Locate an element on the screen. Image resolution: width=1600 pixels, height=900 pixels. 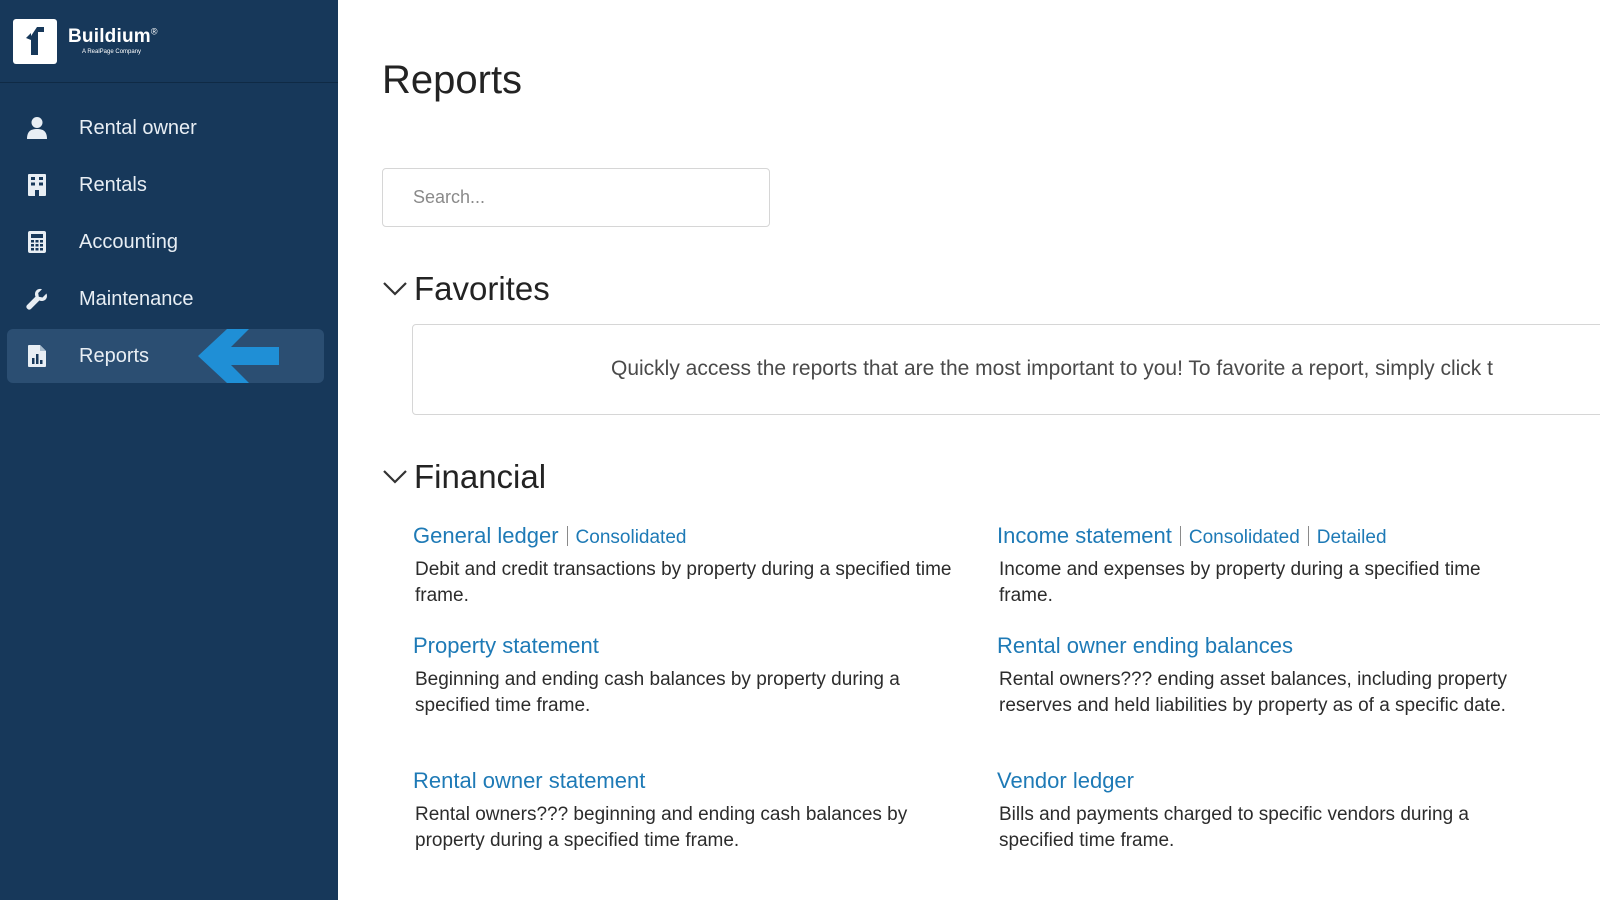
left-arrow-icon is located at coordinates (238, 356).